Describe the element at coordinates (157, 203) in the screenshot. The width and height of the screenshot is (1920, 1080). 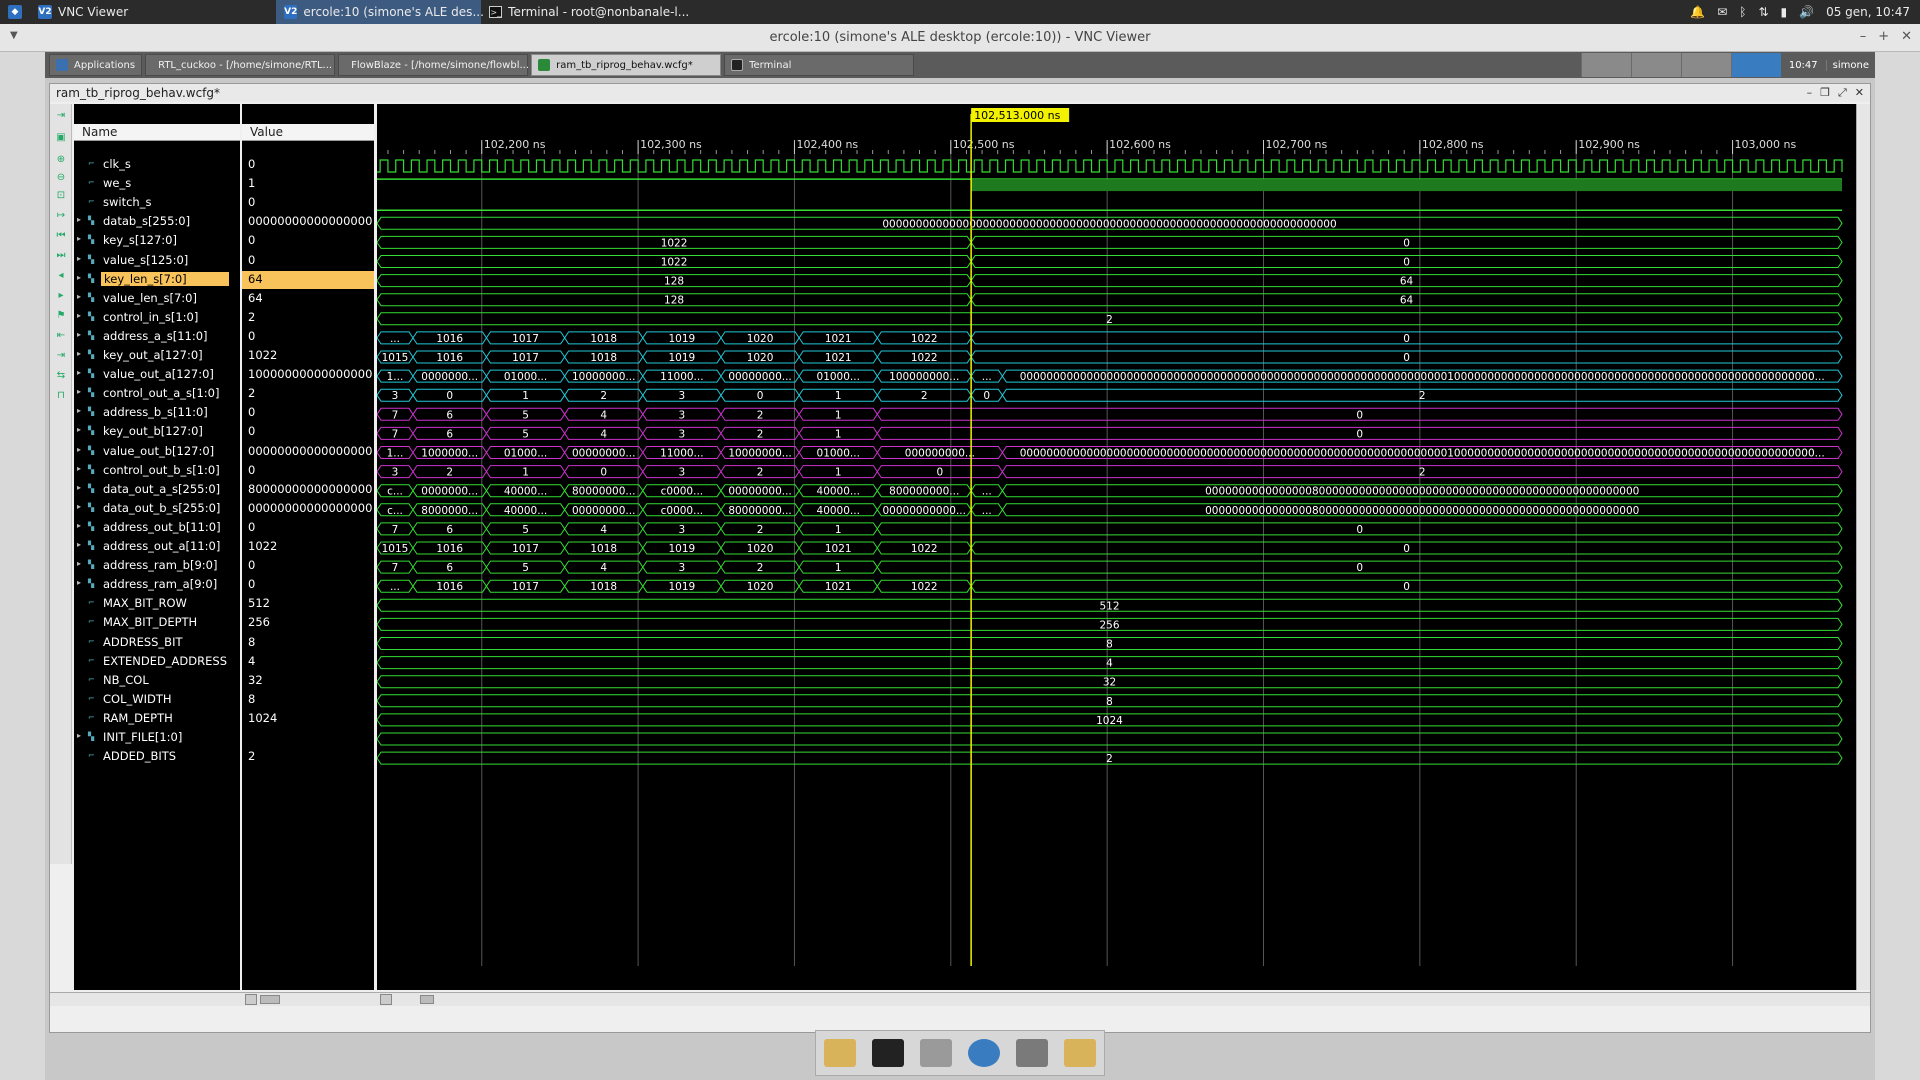
I see `signal-row: ⌐ switch_s` at that location.